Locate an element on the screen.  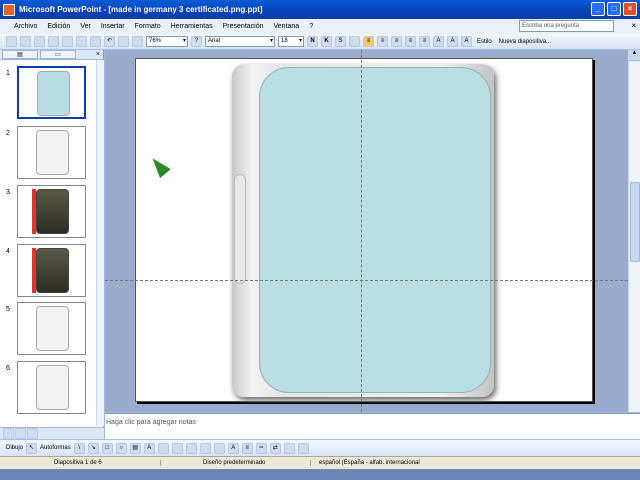
font-select: Arial is located at coordinates (240, 41).